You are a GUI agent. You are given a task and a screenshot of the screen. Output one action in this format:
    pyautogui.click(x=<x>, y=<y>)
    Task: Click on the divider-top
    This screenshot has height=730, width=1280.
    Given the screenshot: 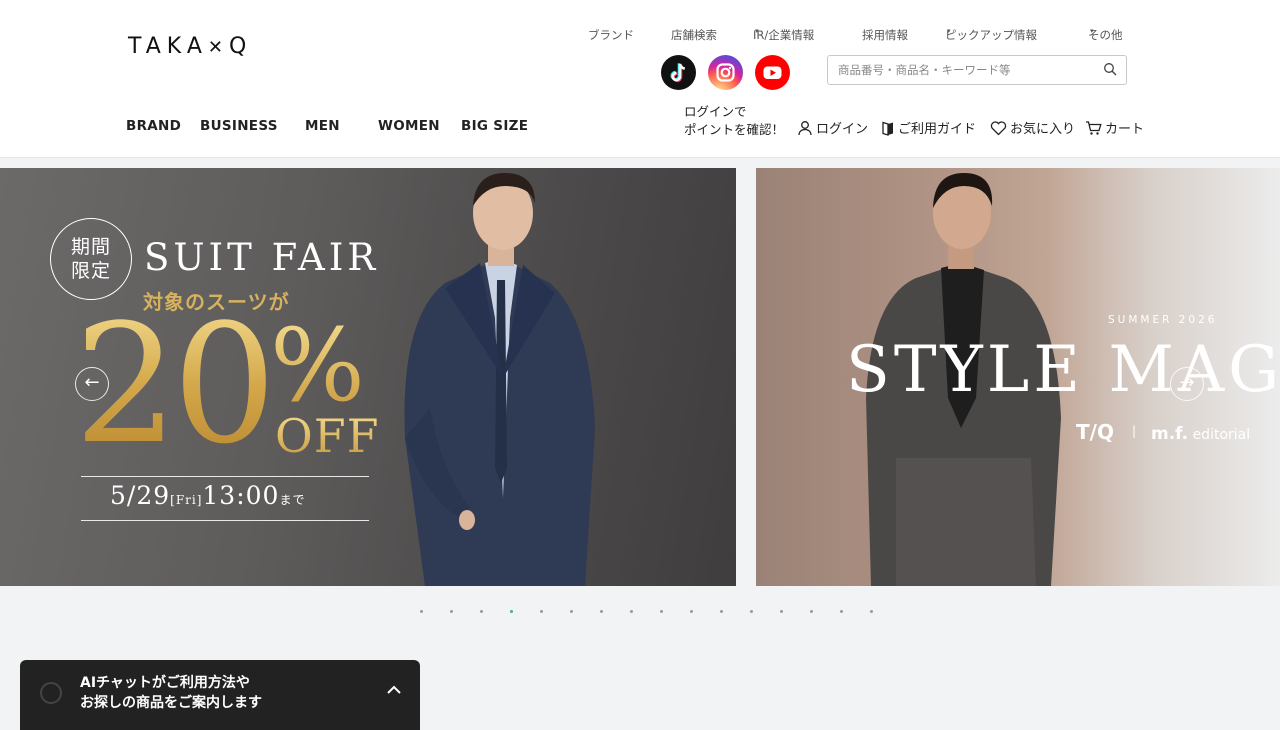 What is the action you would take?
    pyautogui.click(x=225, y=476)
    